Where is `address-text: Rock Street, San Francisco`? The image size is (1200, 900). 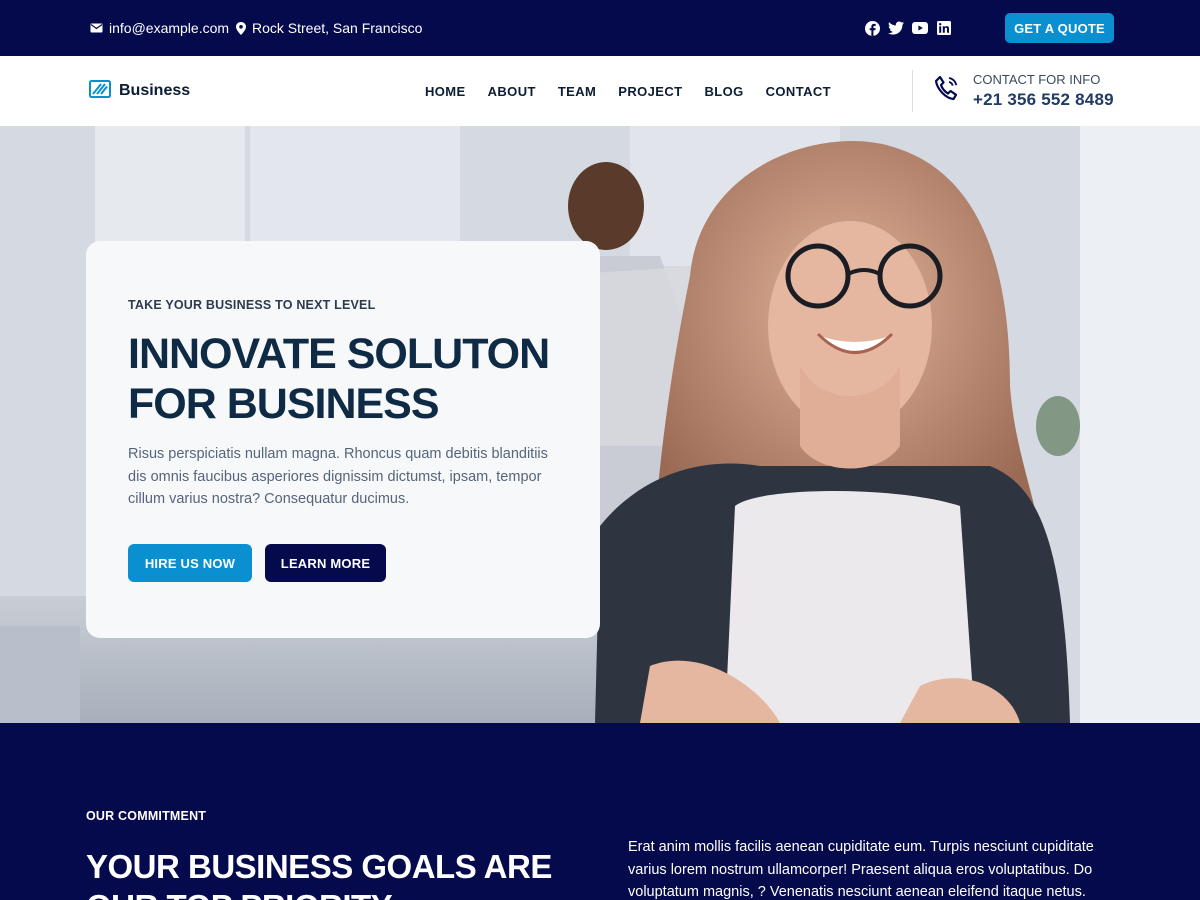
address-text: Rock Street, San Francisco is located at coordinates (337, 28).